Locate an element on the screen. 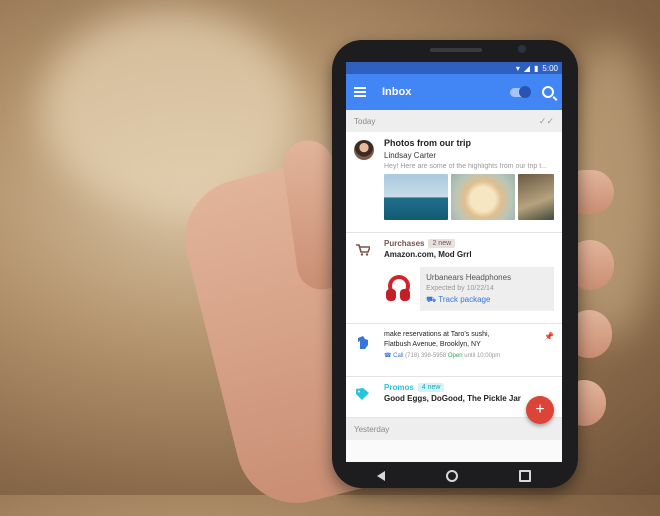 The width and height of the screenshot is (660, 516). section-label: Yesterday is located at coordinates (372, 429).